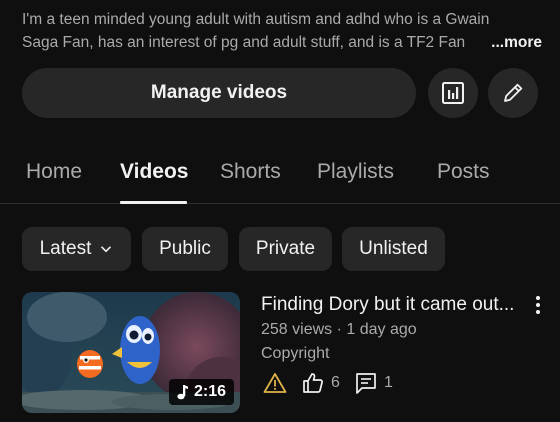  Describe the element at coordinates (516, 42) in the screenshot. I see `more-link: ...more` at that location.